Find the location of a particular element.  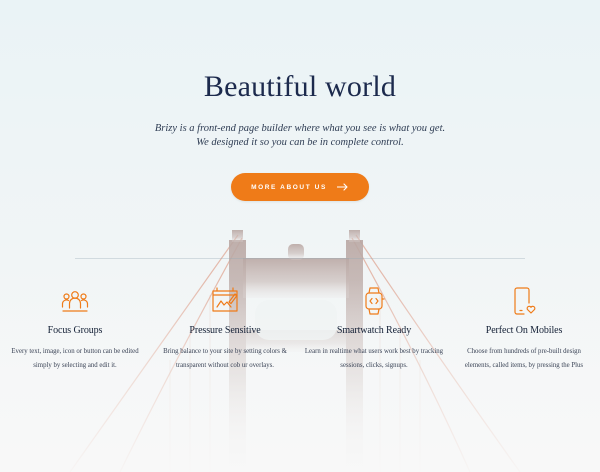

feature-title: Smartwatch Ready is located at coordinates (374, 330).